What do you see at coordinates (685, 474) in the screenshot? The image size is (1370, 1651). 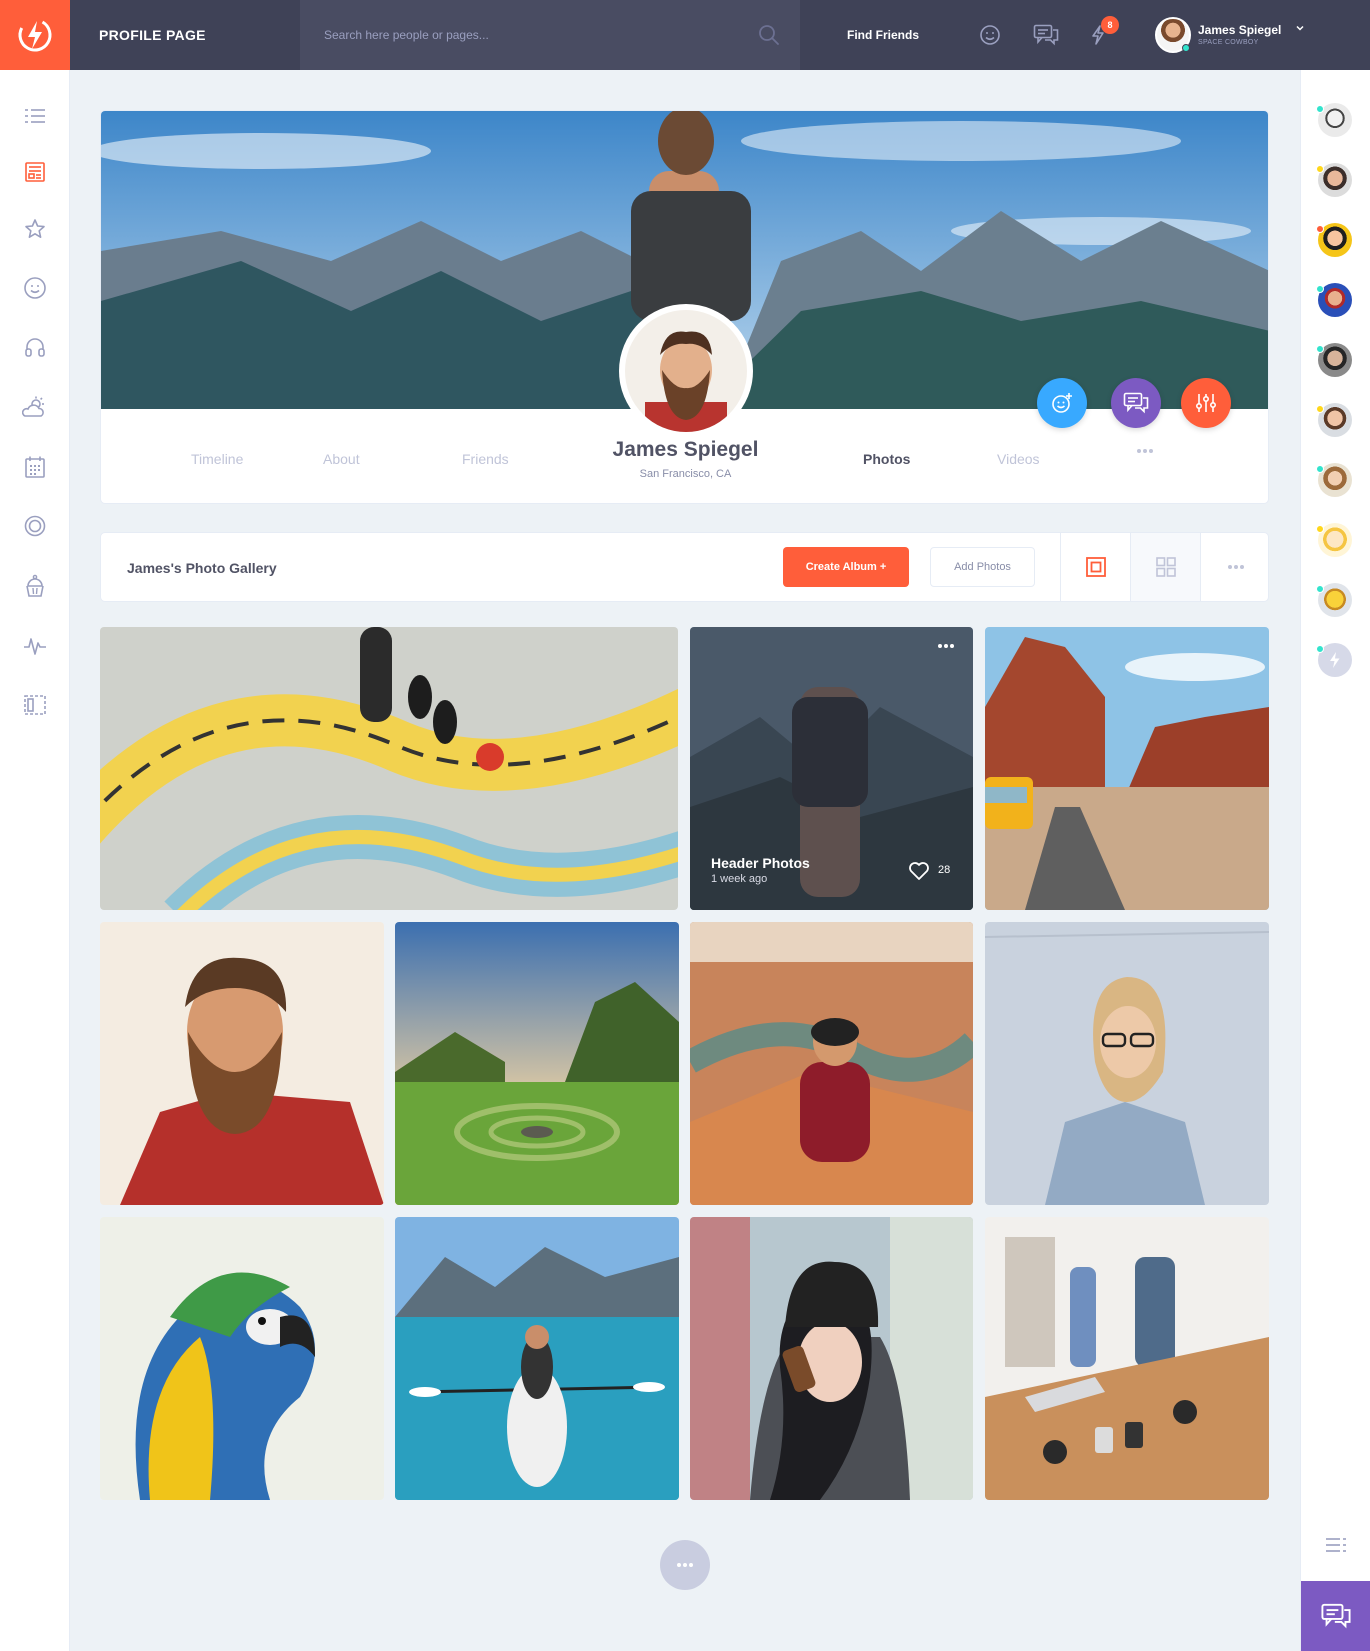 I see `profile-location: San Francisco, CA` at bounding box center [685, 474].